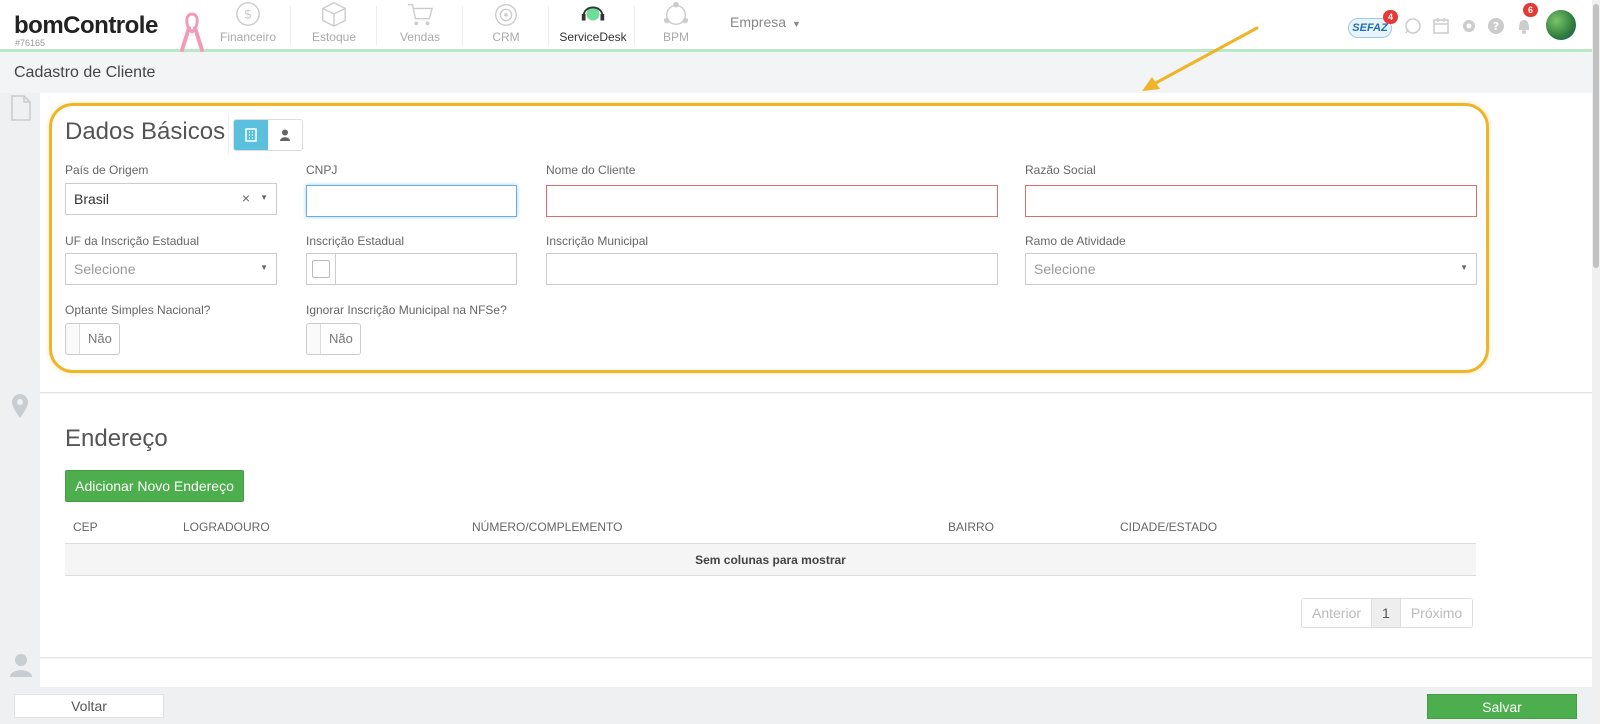 The image size is (1600, 724). Describe the element at coordinates (1065, 269) in the screenshot. I see `activity-placeholder: Selecione` at that location.